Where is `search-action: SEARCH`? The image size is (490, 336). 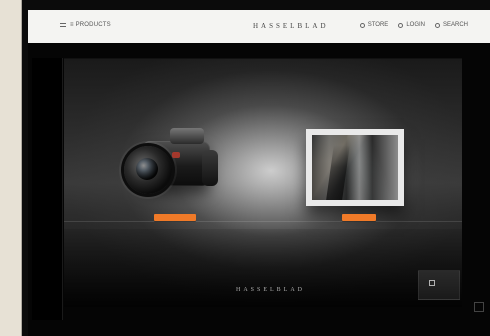 search-action: SEARCH is located at coordinates (451, 25).